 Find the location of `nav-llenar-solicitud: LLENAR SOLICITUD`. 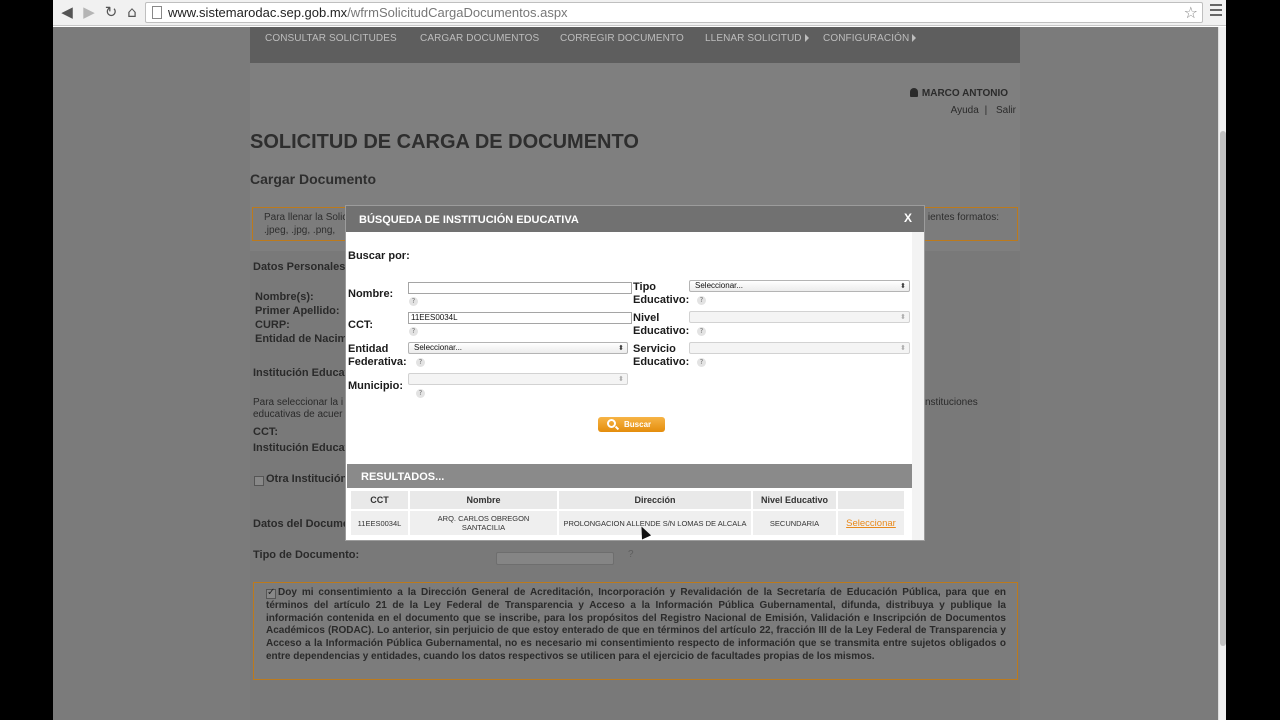

nav-llenar-solicitud: LLENAR SOLICITUD is located at coordinates (757, 38).